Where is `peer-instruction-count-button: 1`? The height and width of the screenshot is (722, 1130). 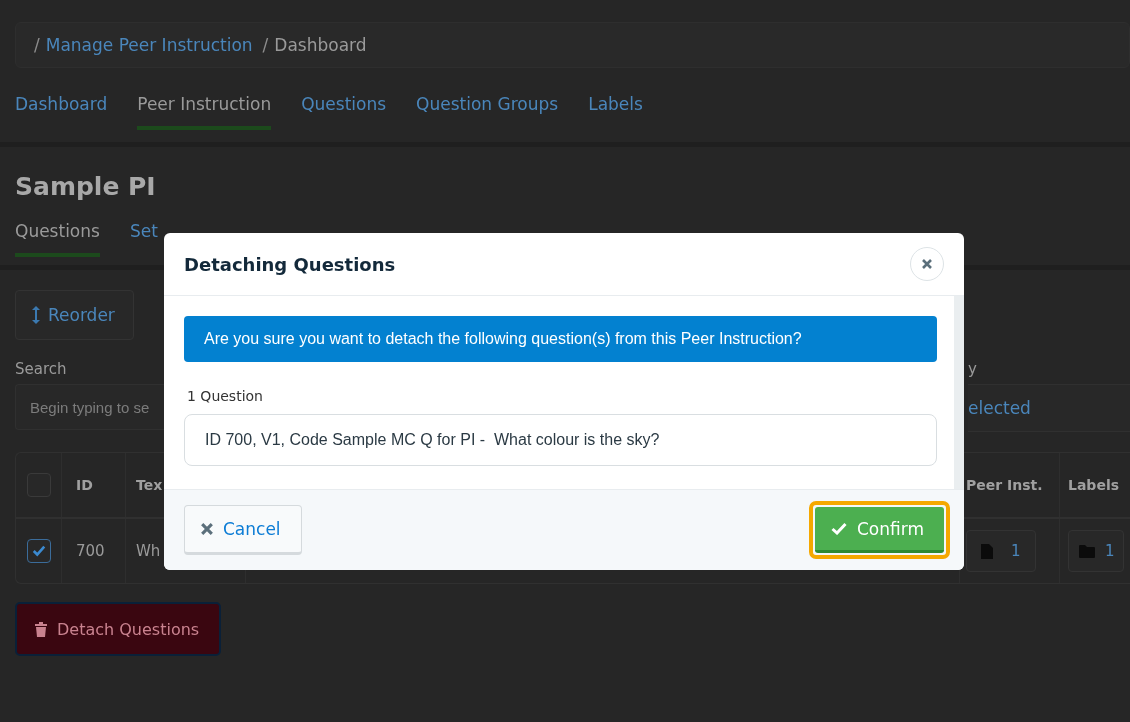
peer-instruction-count-button: 1 is located at coordinates (1001, 551).